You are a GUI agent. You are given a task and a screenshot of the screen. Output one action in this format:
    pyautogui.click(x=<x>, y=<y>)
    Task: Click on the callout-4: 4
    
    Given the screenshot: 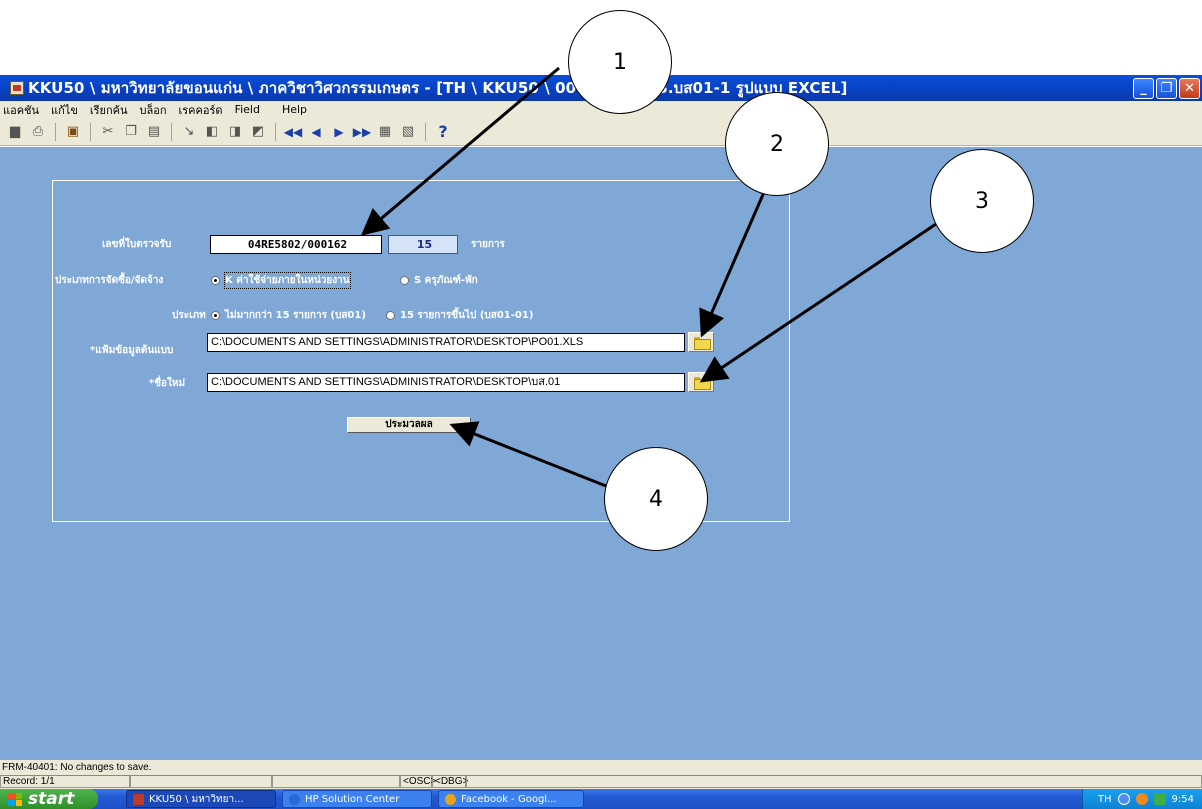 What is the action you would take?
    pyautogui.click(x=656, y=499)
    